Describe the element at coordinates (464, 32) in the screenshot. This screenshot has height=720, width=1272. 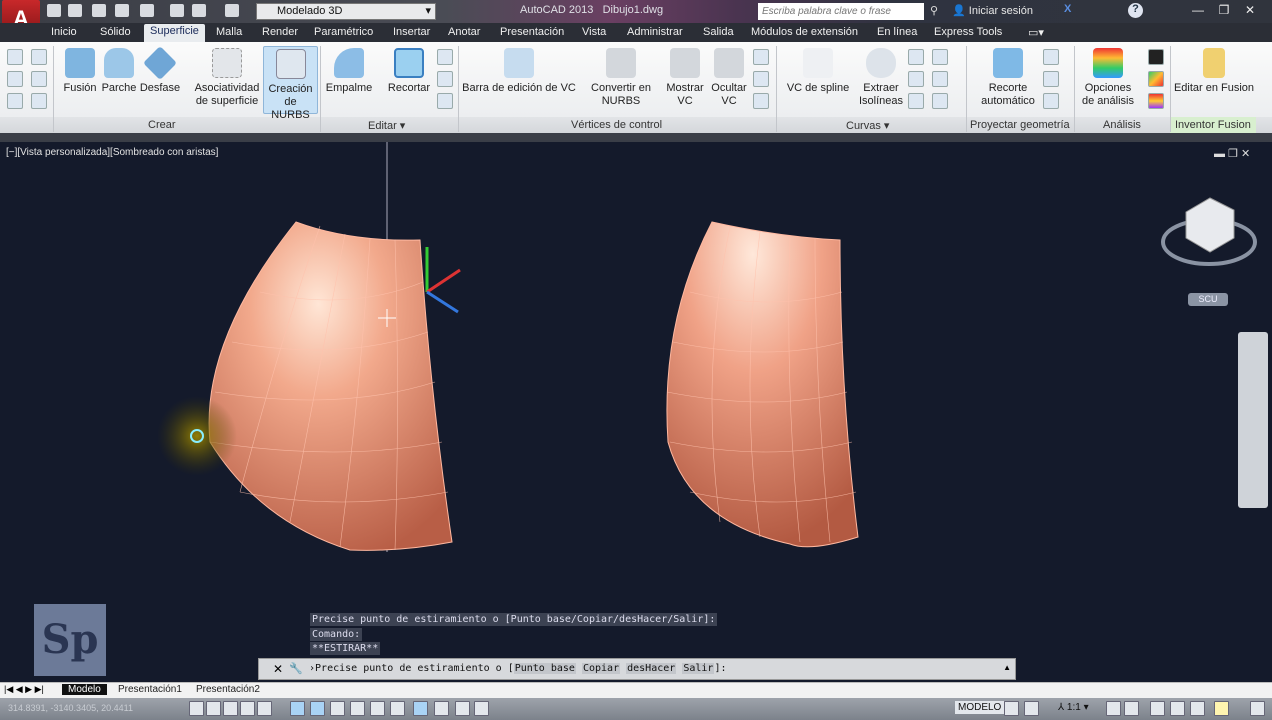
I see `tab-anotar: Anotar` at that location.